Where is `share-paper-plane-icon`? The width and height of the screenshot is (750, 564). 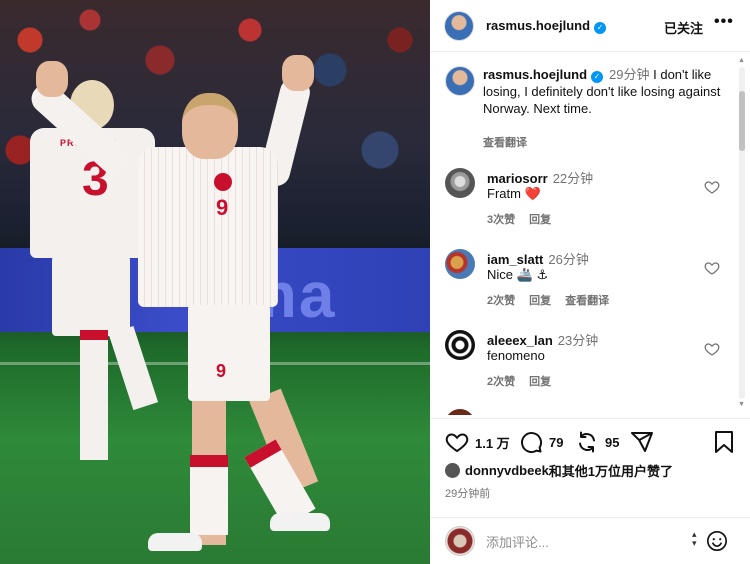 share-paper-plane-icon is located at coordinates (642, 442).